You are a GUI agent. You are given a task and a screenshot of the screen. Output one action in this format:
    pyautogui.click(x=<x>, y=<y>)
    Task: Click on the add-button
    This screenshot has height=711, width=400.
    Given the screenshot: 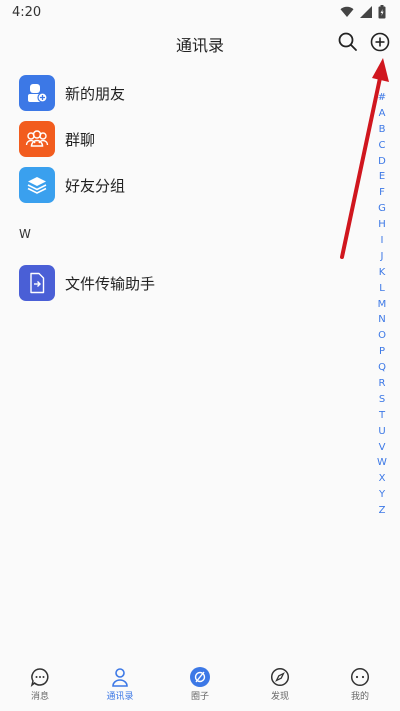 What is the action you would take?
    pyautogui.click(x=380, y=42)
    